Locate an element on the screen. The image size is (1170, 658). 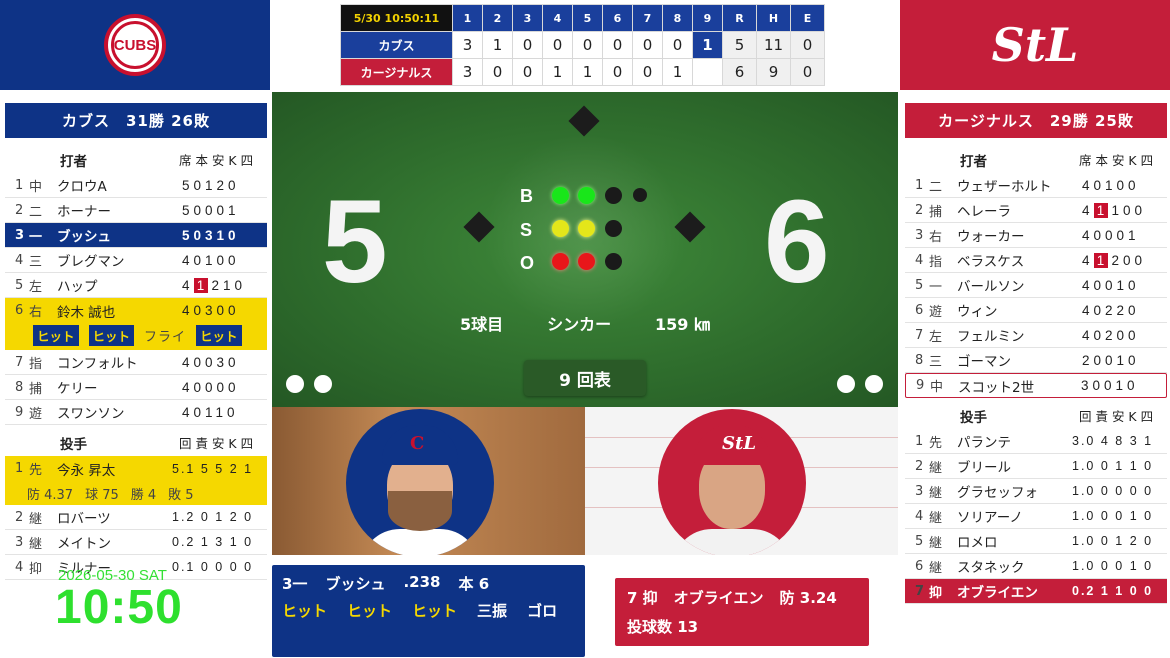
pitcher-row: 2 継ブリール 1.0 0 1 1 0 is located at coordinates (1036, 466).